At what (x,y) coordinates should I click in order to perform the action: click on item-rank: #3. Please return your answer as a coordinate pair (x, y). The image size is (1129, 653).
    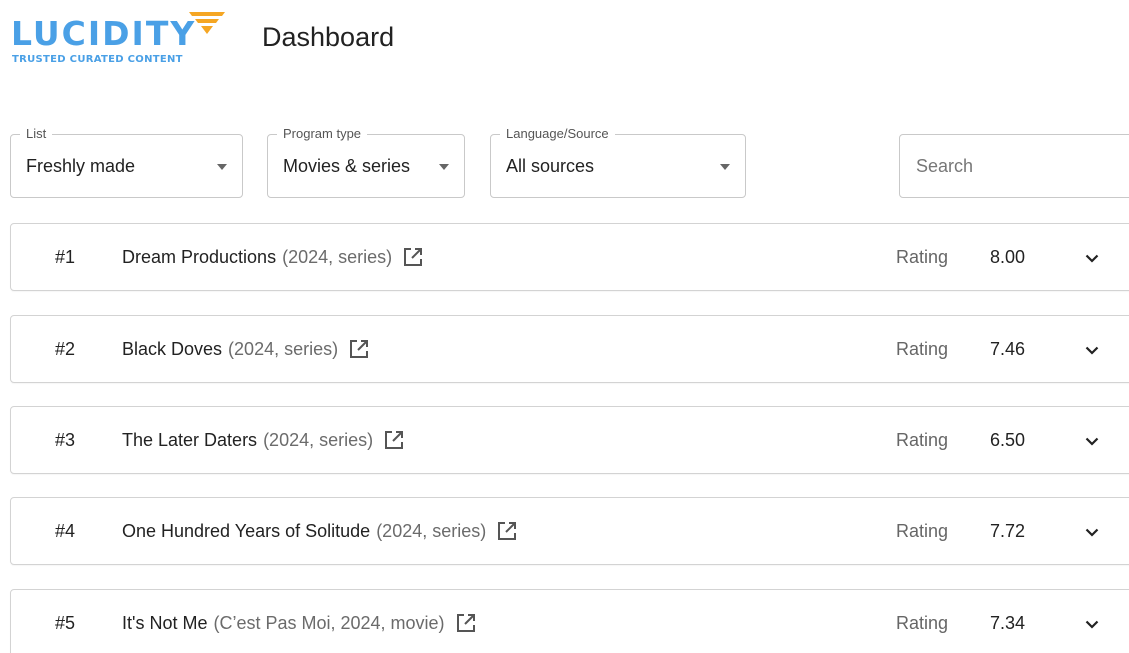
    Looking at the image, I should click on (65, 440).